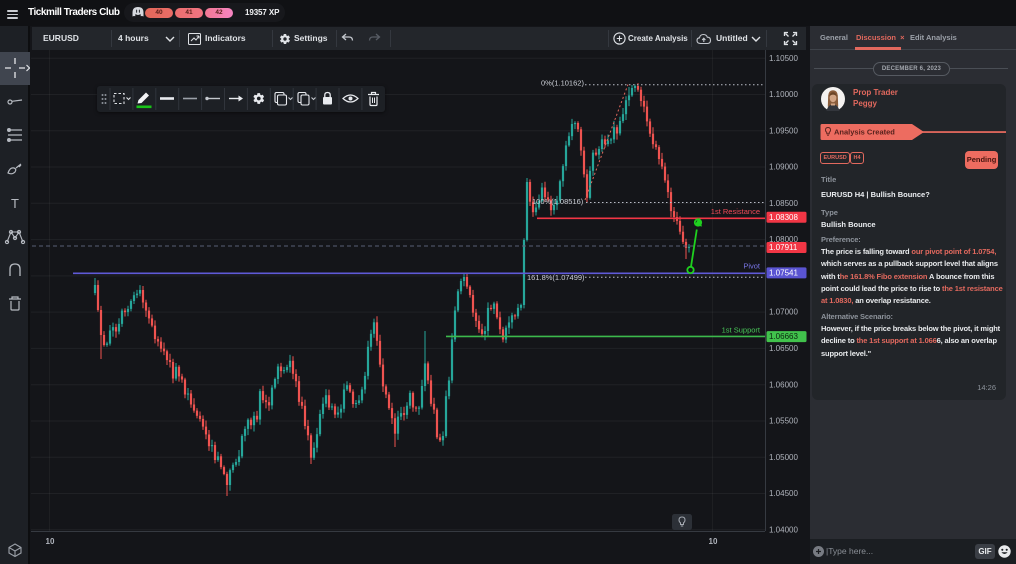 This screenshot has height=564, width=1016. What do you see at coordinates (783, 421) in the screenshot?
I see `svg-text: 1.05500` at bounding box center [783, 421].